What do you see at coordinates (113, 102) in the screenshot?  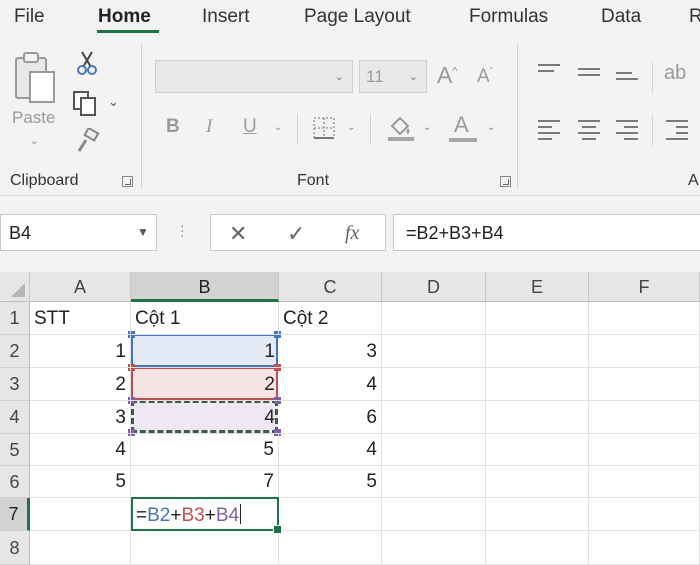 I see `copy-dropdown-icon: ⌄` at bounding box center [113, 102].